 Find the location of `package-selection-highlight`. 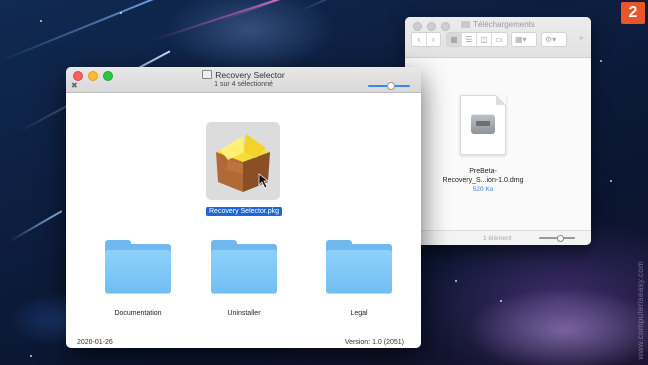

package-selection-highlight is located at coordinates (243, 161).